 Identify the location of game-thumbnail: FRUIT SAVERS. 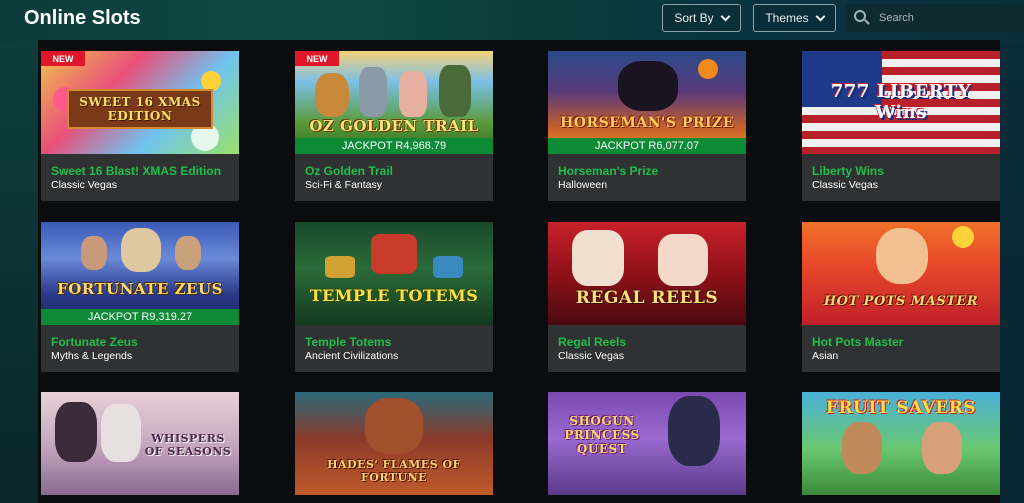
(901, 443).